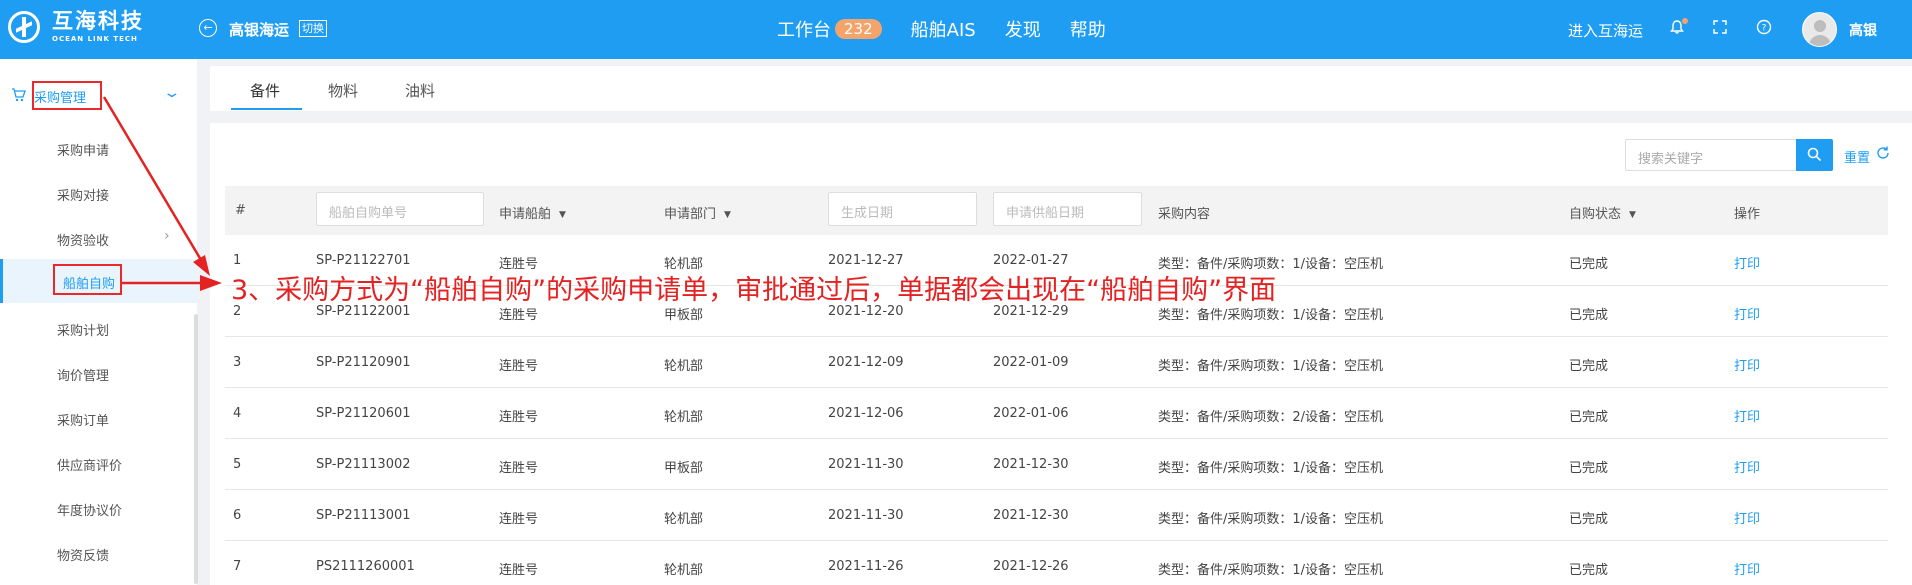  What do you see at coordinates (1678, 27) in the screenshot?
I see `bell-icon` at bounding box center [1678, 27].